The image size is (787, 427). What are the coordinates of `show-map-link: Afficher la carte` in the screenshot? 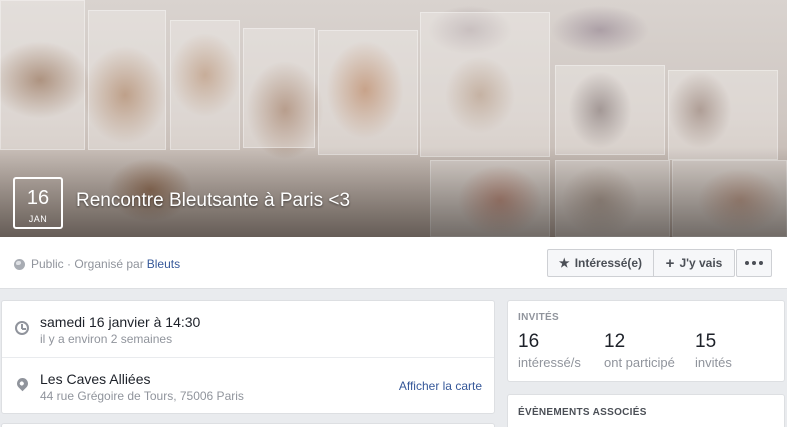 It's located at (440, 386).